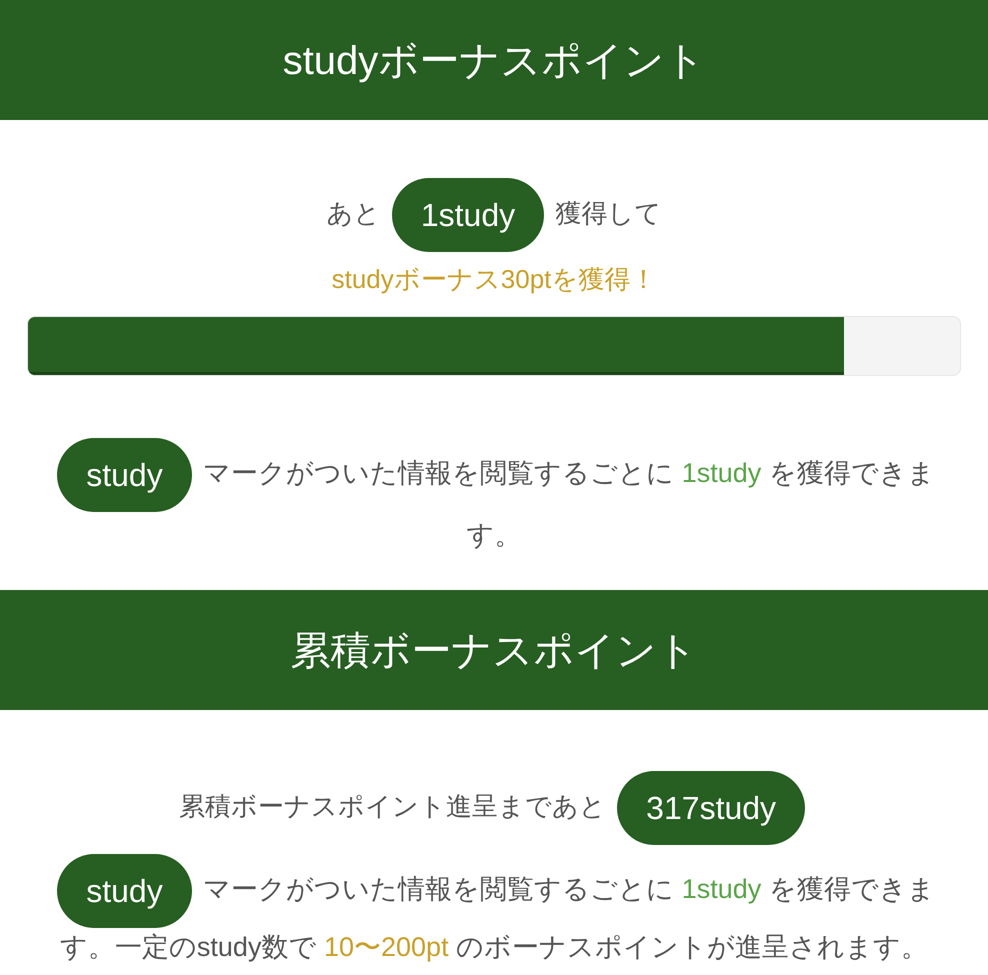 The width and height of the screenshot is (988, 975). I want to click on info-text: 累積ボーナスポイント進呈まであと, so click(392, 805).